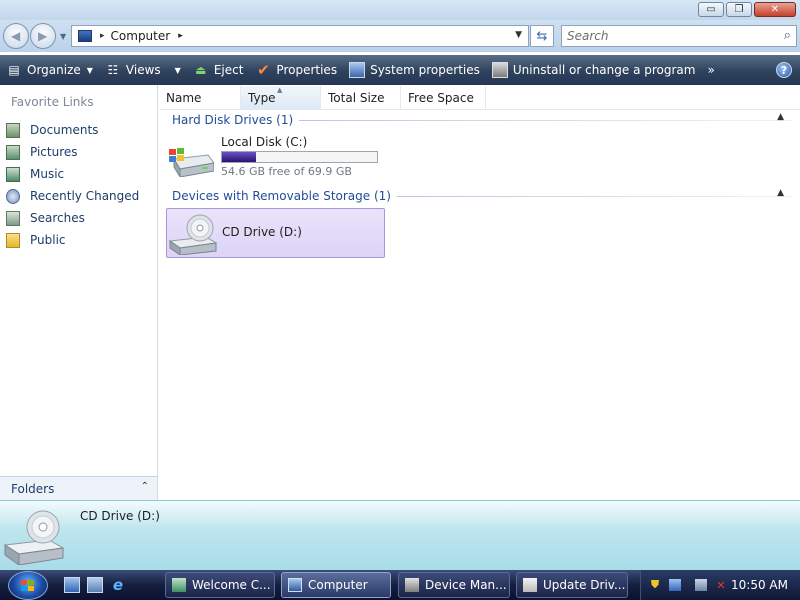 This screenshot has width=800, height=600. I want to click on eject-button: ⏏ Eject, so click(218, 70).